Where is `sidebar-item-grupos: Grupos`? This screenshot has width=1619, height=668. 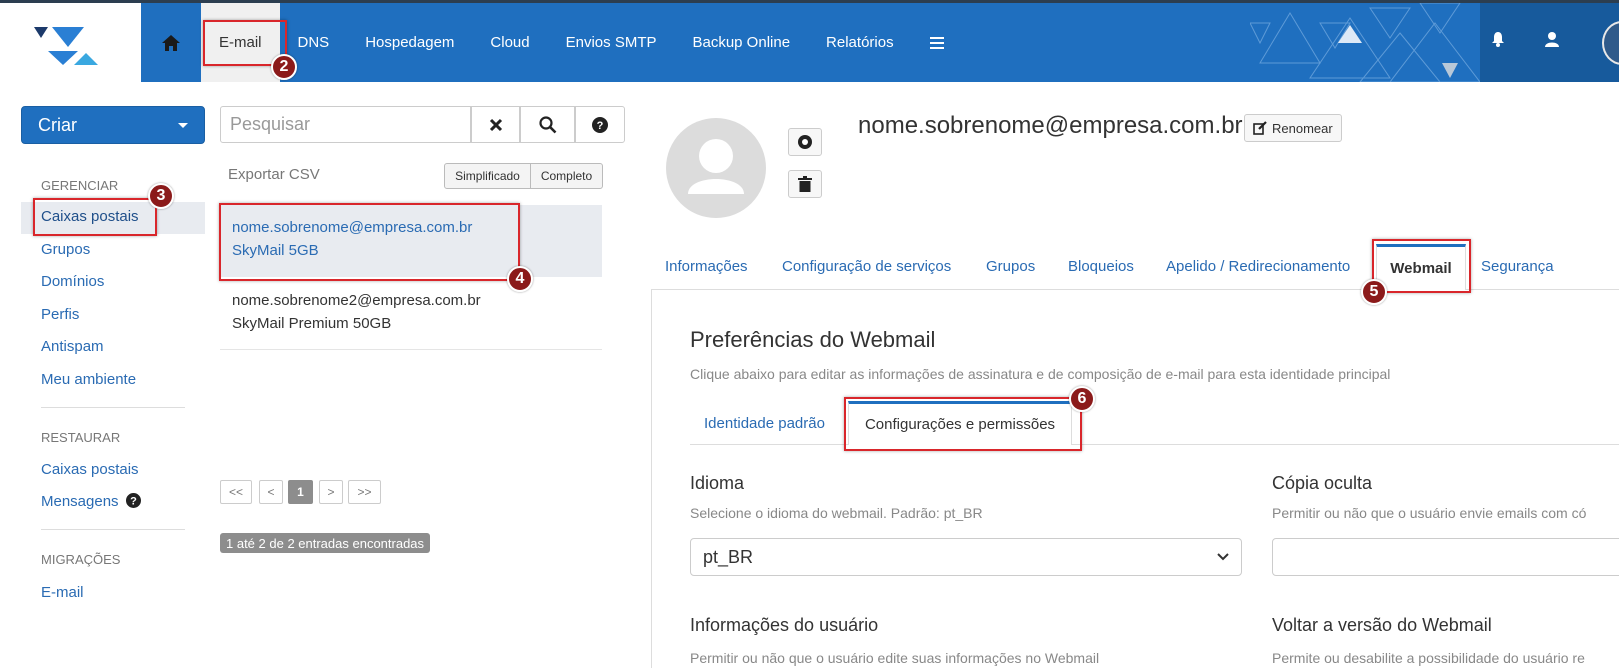 sidebar-item-grupos: Grupos is located at coordinates (65, 249).